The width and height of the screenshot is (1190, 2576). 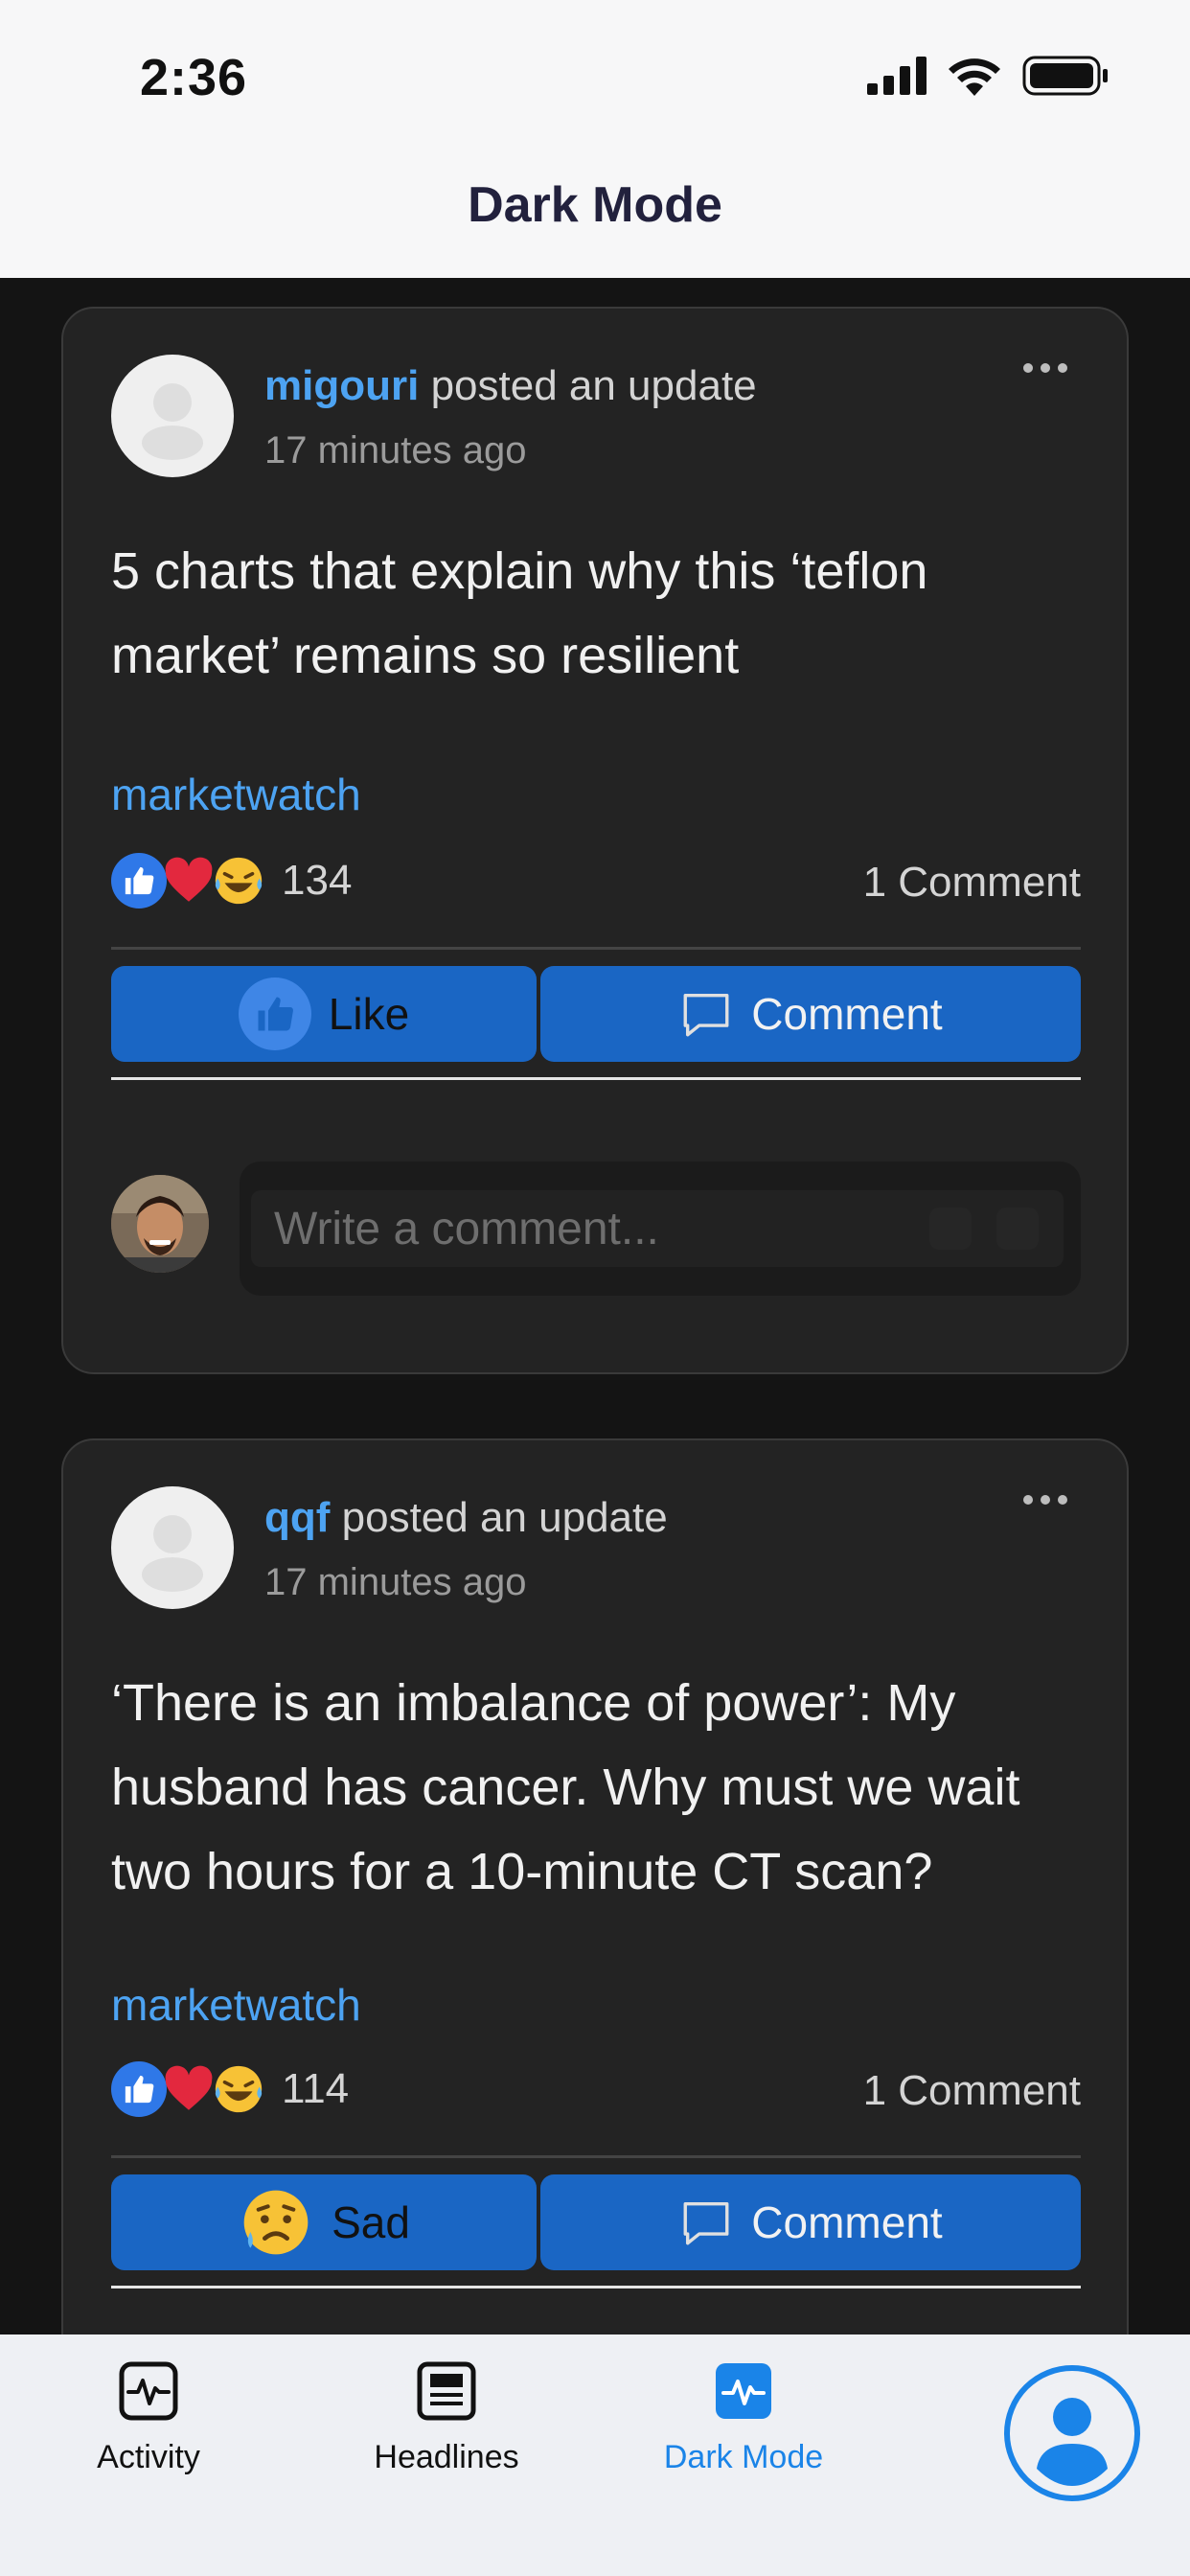 I want to click on emoji-icon, so click(x=951, y=1229).